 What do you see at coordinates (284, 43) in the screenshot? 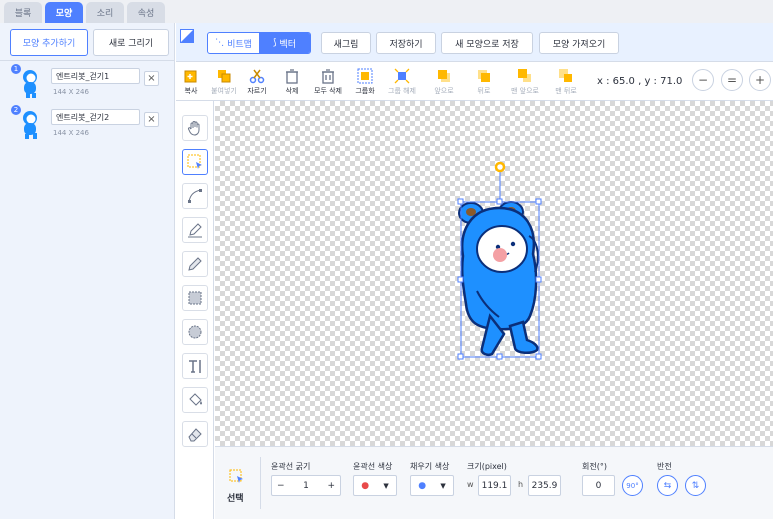
I see `vector-mode-button: ⟆ 벡터` at bounding box center [284, 43].